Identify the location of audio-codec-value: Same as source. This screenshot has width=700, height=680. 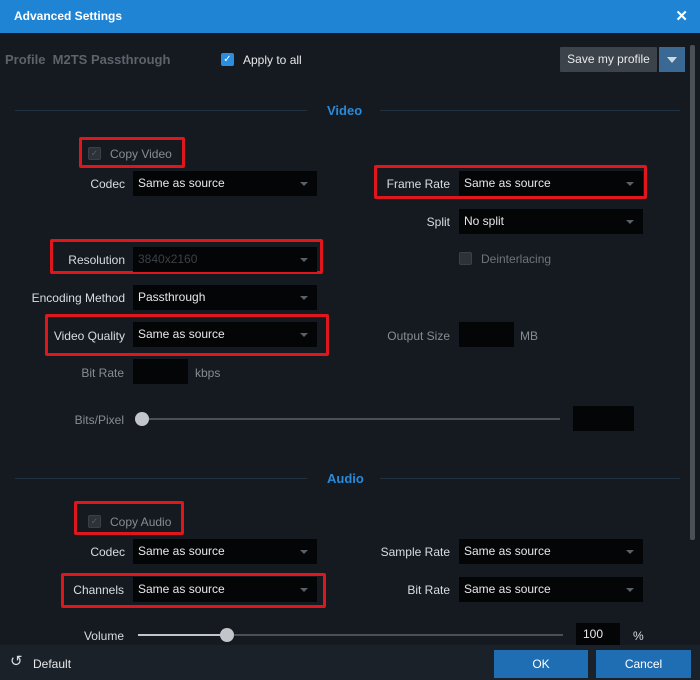
(181, 551).